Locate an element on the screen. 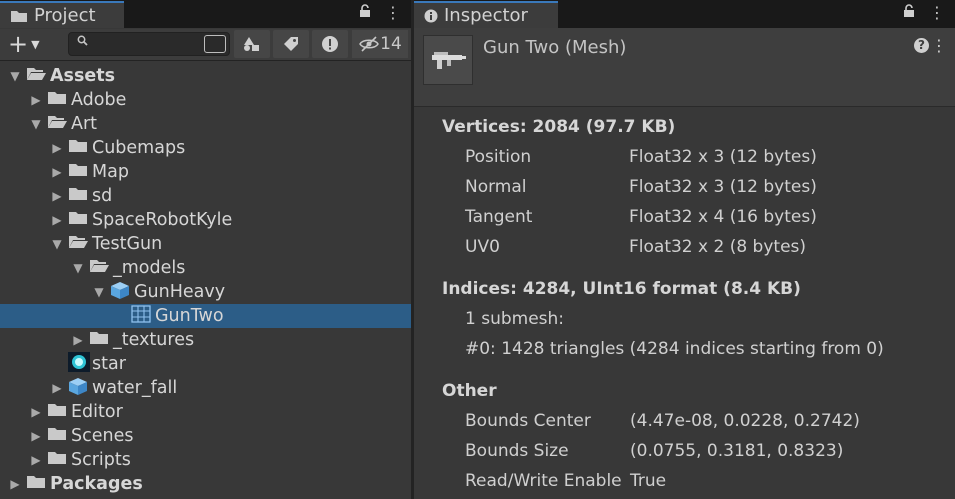  plus-icon: + is located at coordinates (18, 44).